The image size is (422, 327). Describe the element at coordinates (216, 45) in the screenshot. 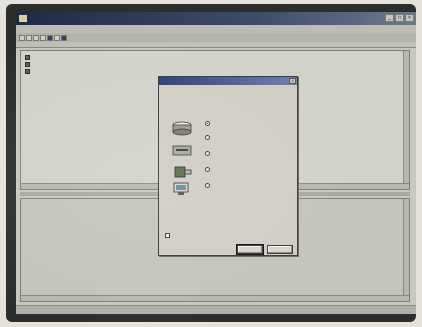

I see `address-bar` at that location.